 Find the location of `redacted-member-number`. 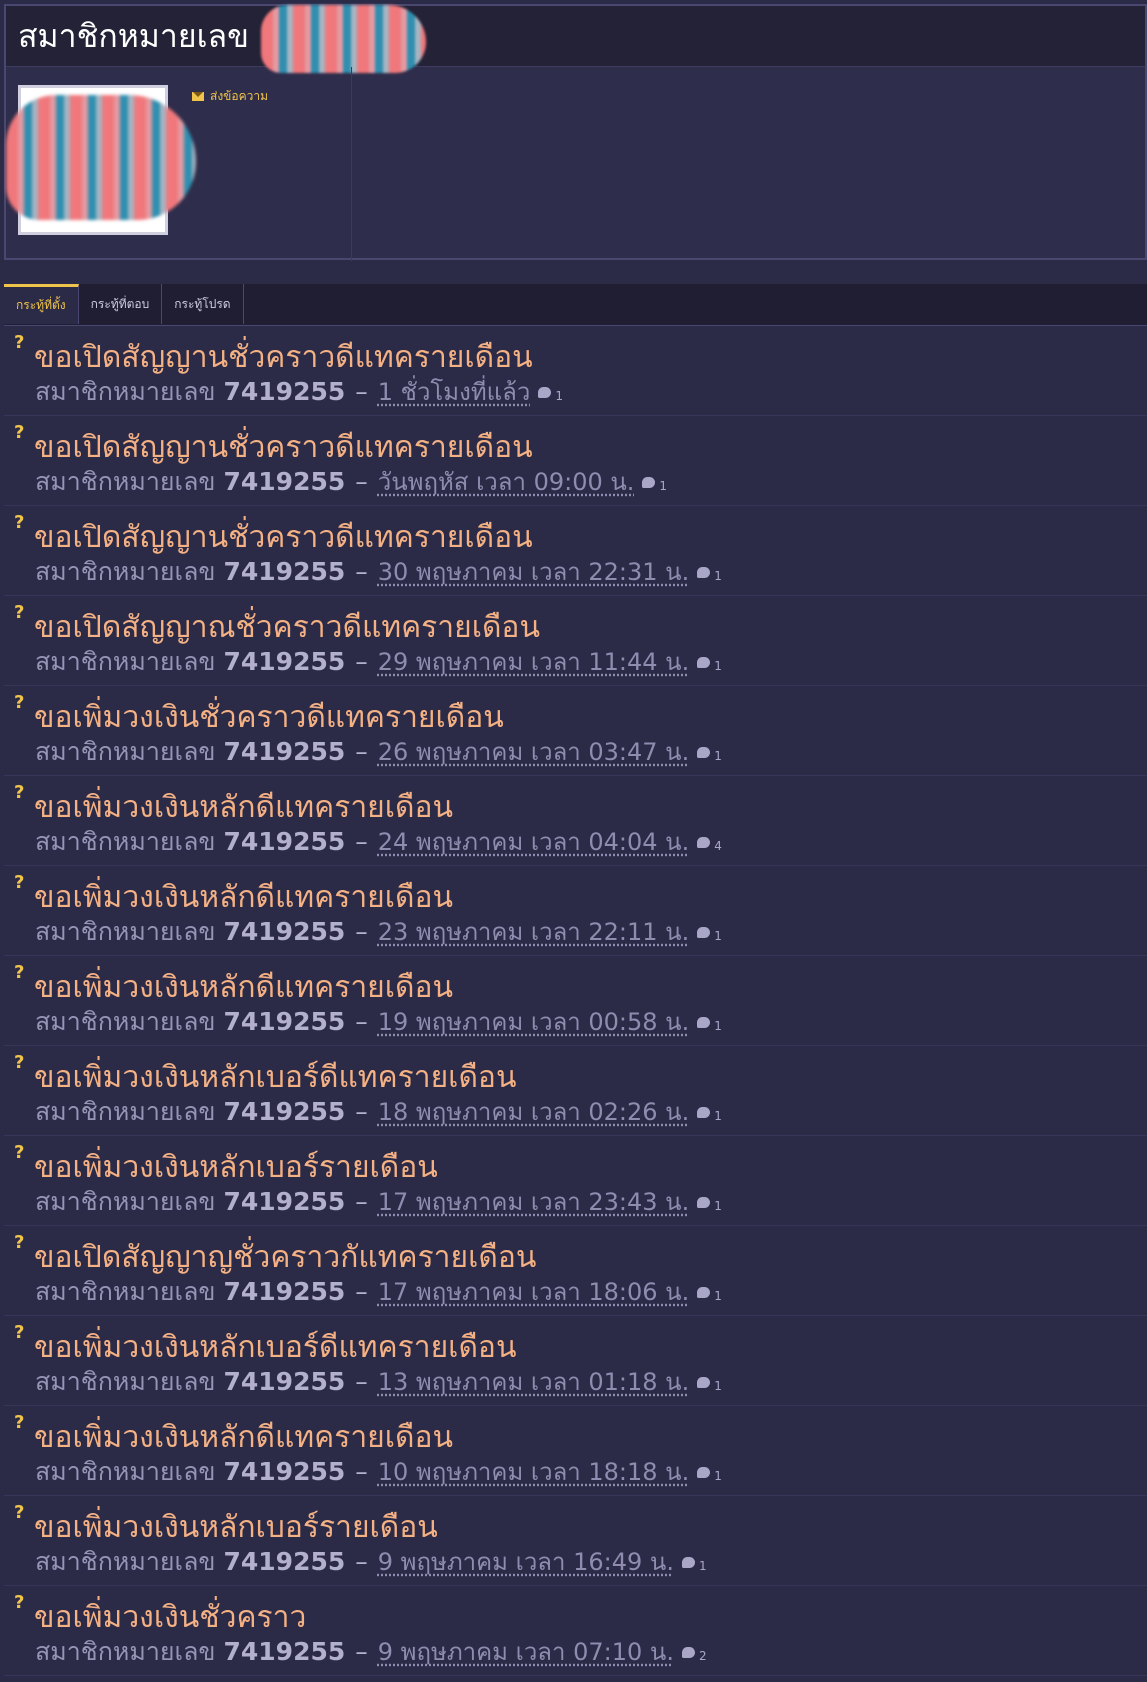

redacted-member-number is located at coordinates (344, 39).